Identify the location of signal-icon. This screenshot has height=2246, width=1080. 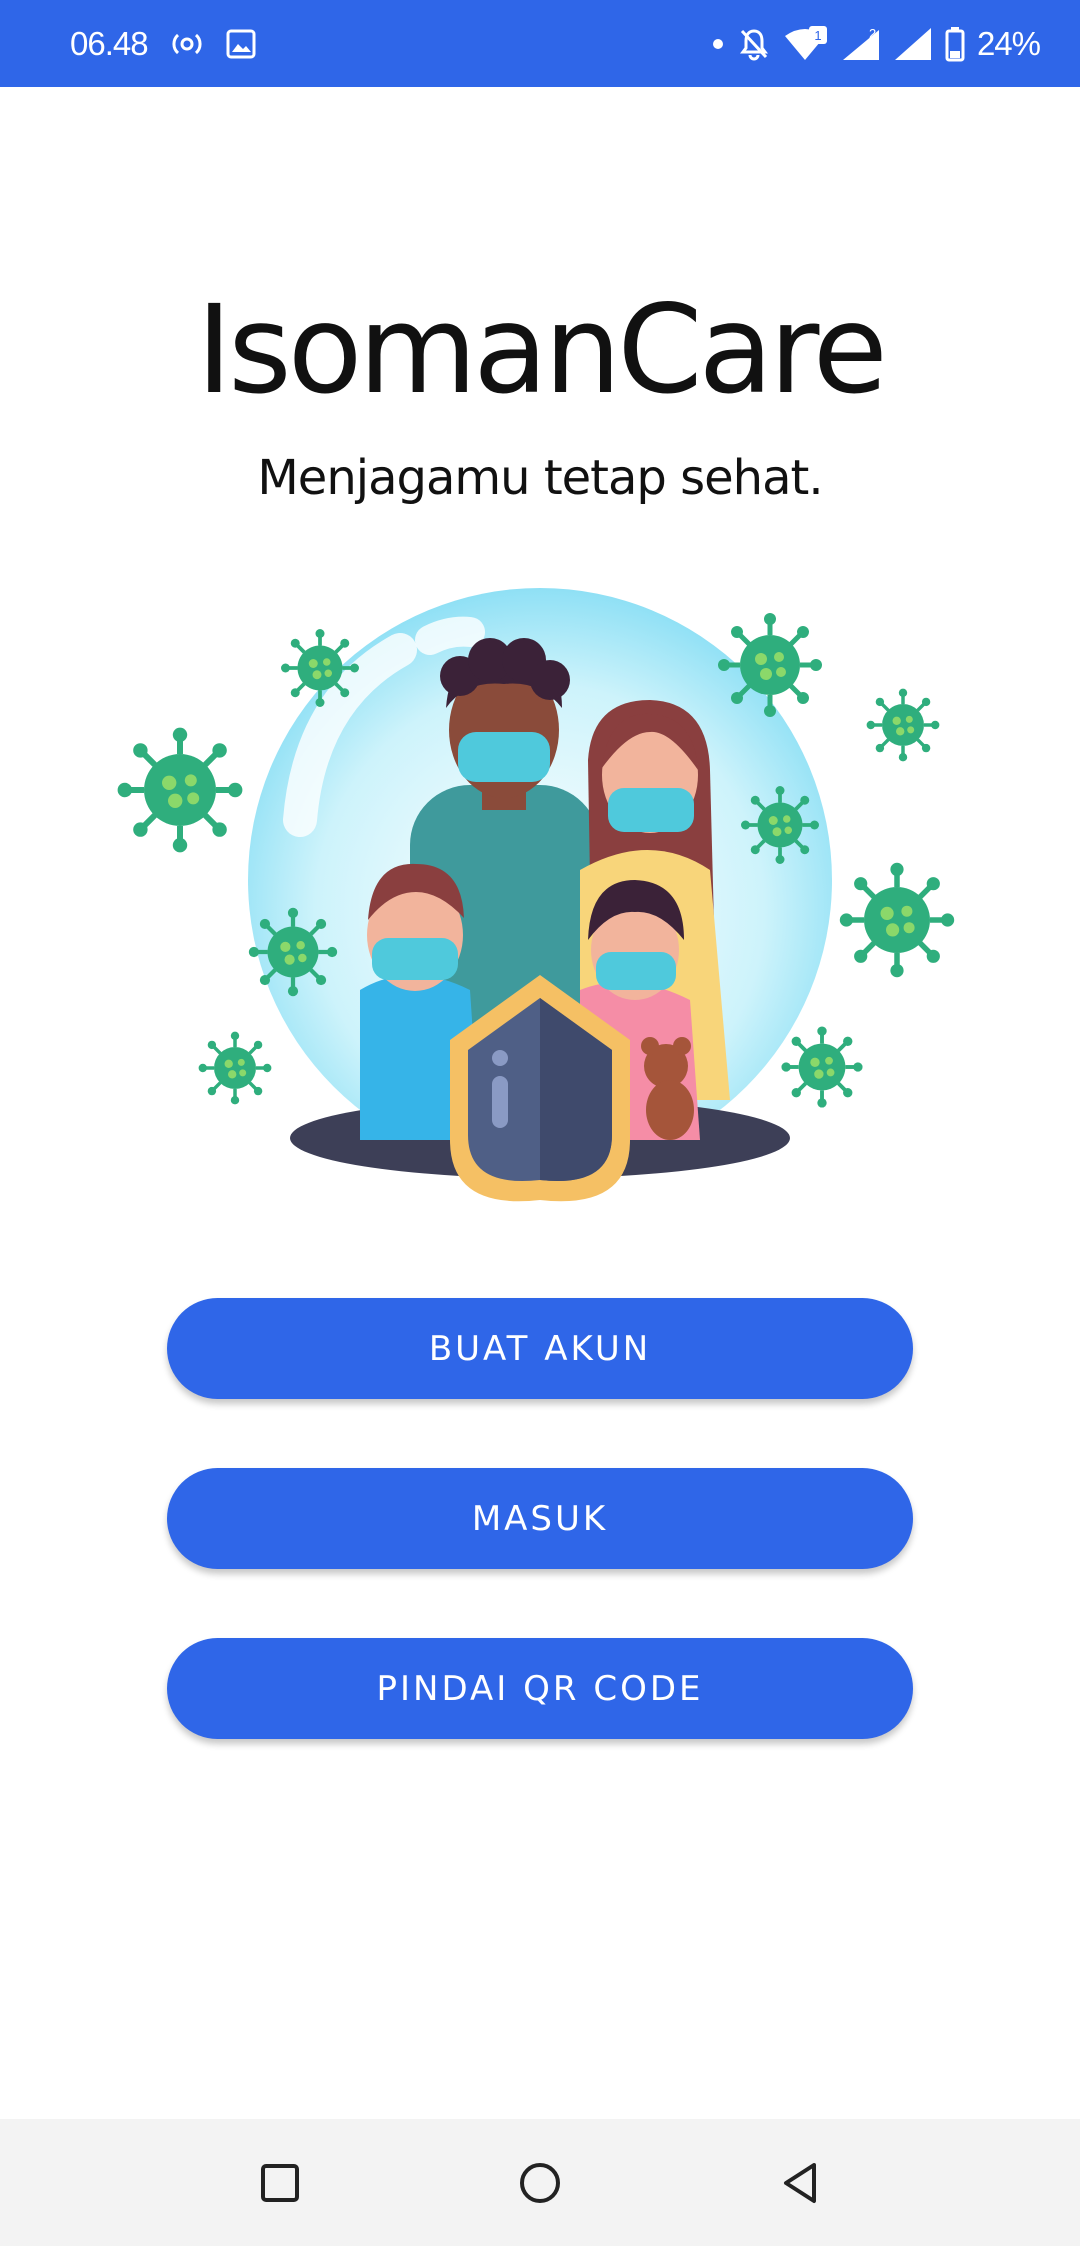
(913, 44).